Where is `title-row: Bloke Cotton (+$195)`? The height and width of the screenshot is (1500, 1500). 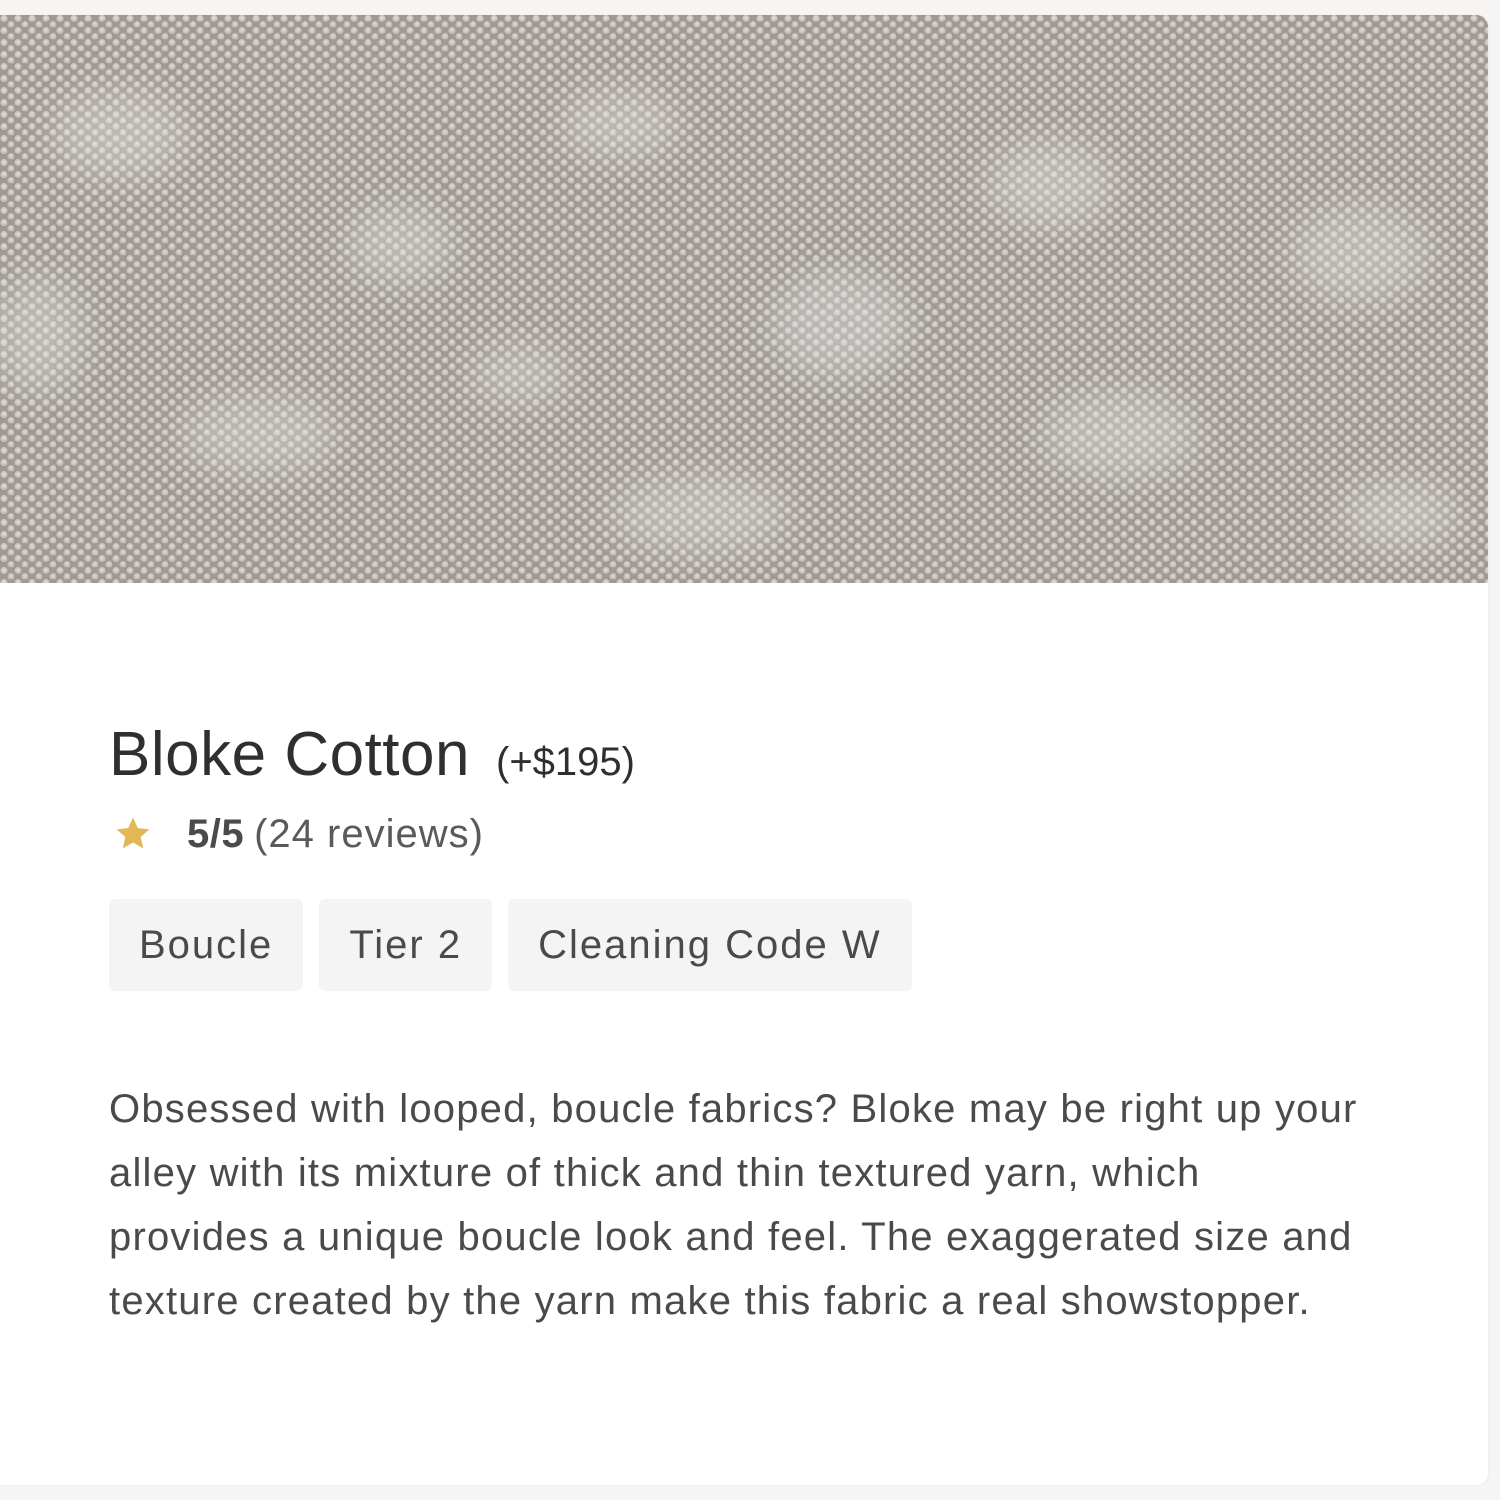 title-row: Bloke Cotton (+$195) is located at coordinates (749, 755).